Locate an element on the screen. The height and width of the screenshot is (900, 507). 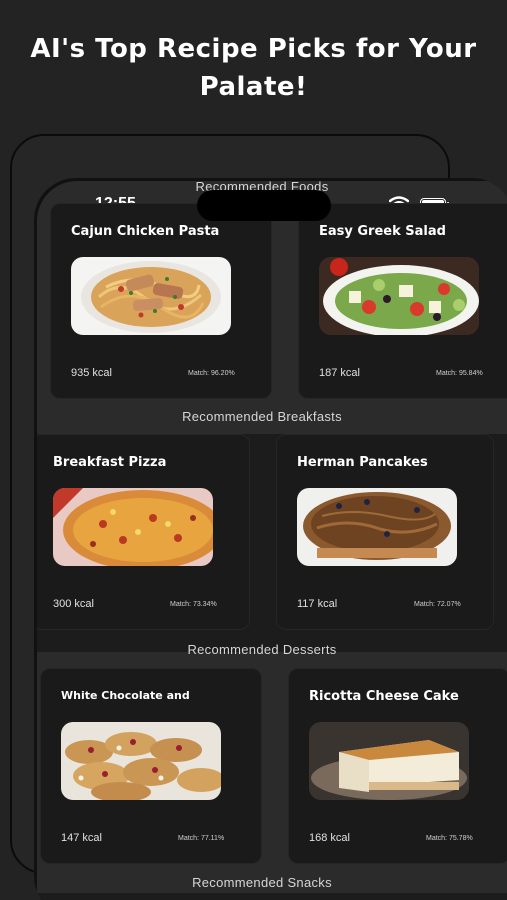
section-label-desserts: Recommended Desserts is located at coordinates (262, 649).